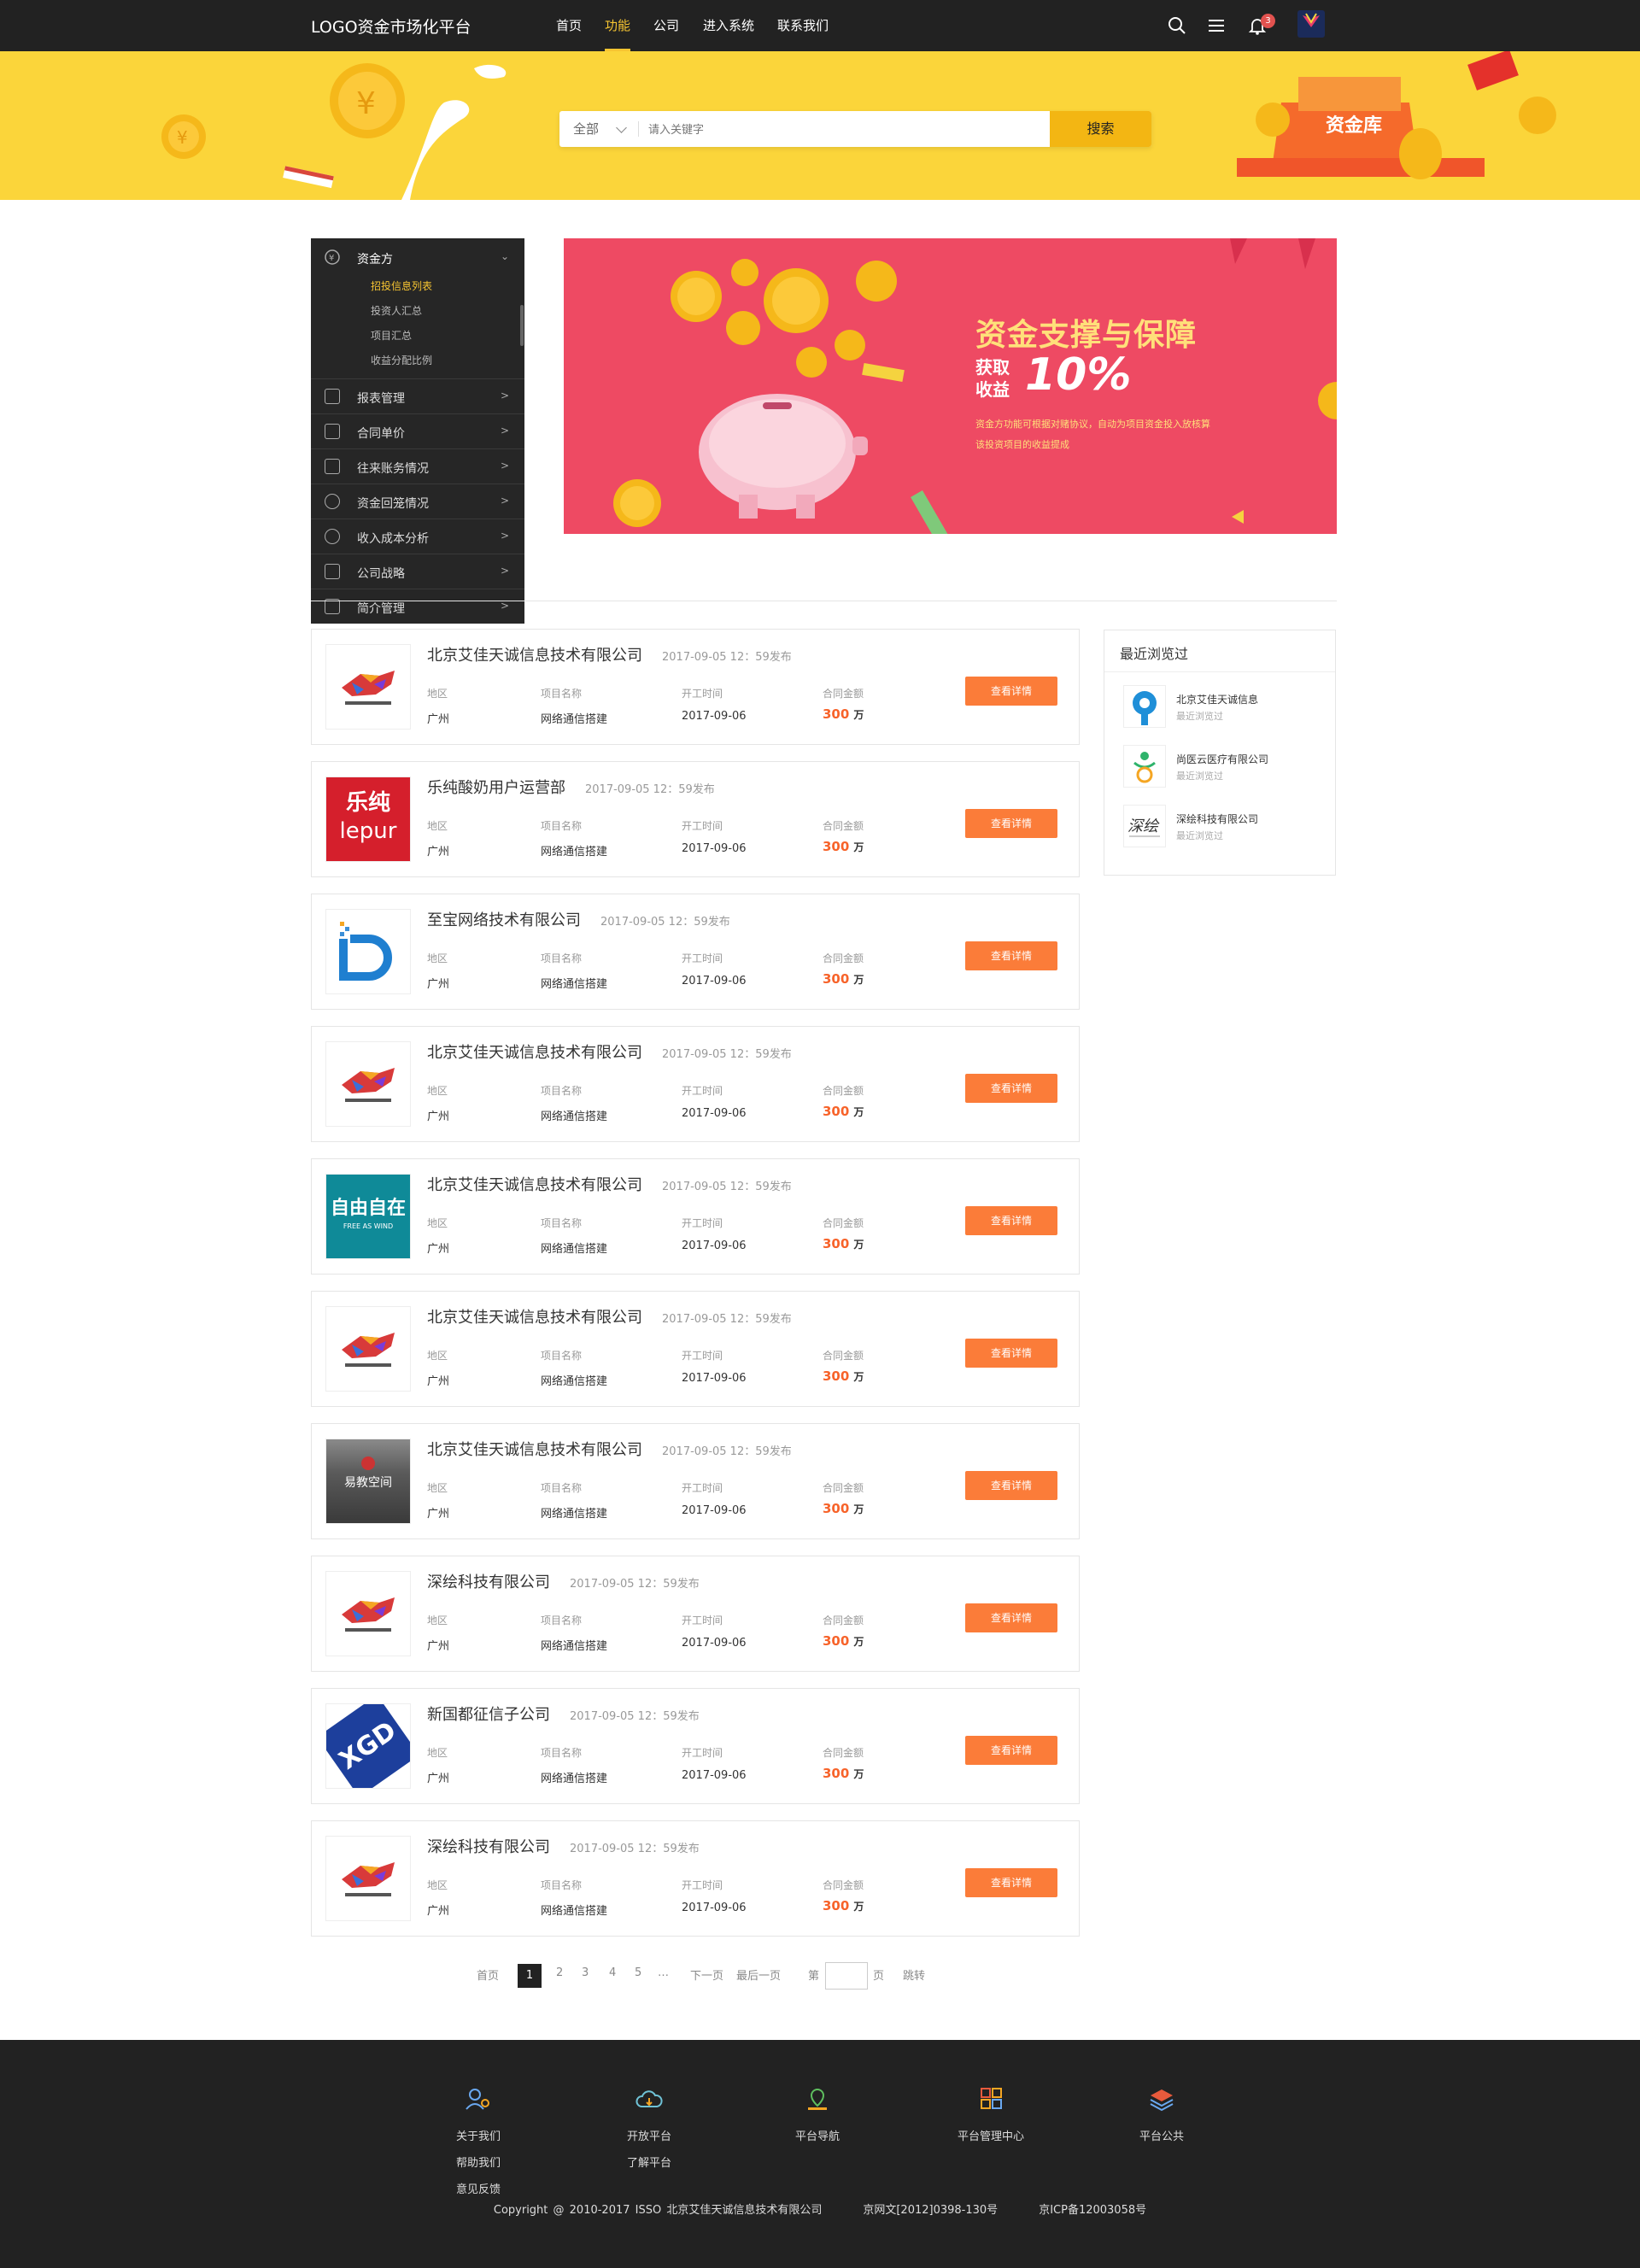 Image resolution: width=1640 pixels, height=2268 pixels. Describe the element at coordinates (417, 465) in the screenshot. I see `sidebar-item-accounts: 往来账务情况 >` at that location.